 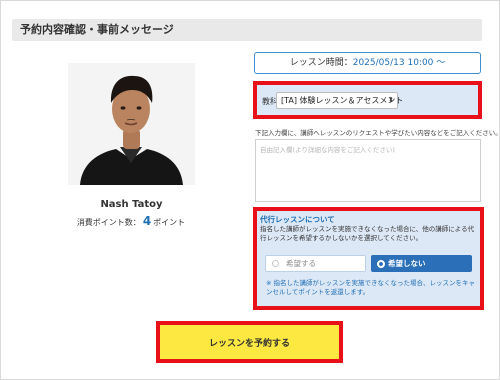 I want to click on subject-select: [TA] 体験レッスン＆アセスメント ⬍, so click(x=339, y=100).